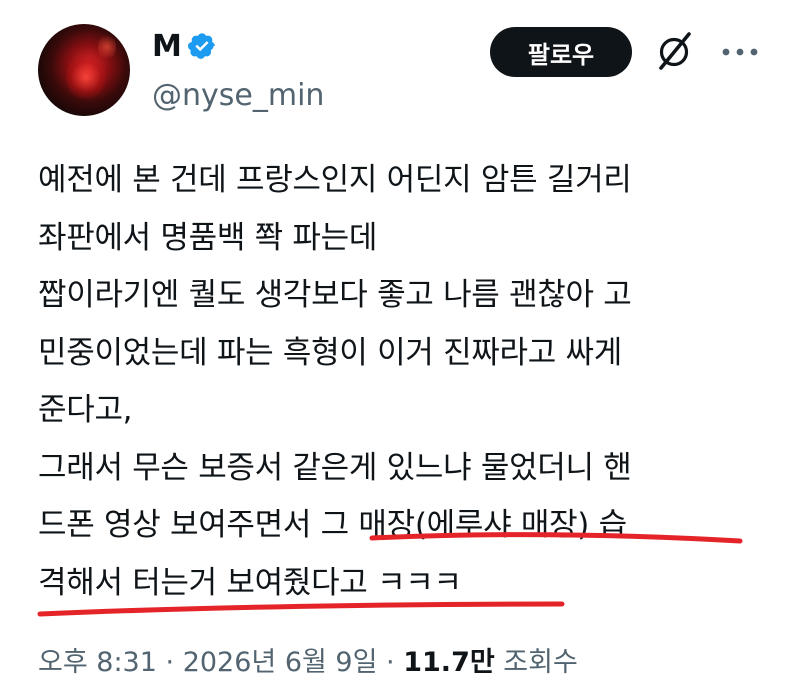  What do you see at coordinates (335, 295) in the screenshot?
I see `tweet-line: 짭이라기엔 퀄도 생각보다 좋고 나름 괜찮아 고` at bounding box center [335, 295].